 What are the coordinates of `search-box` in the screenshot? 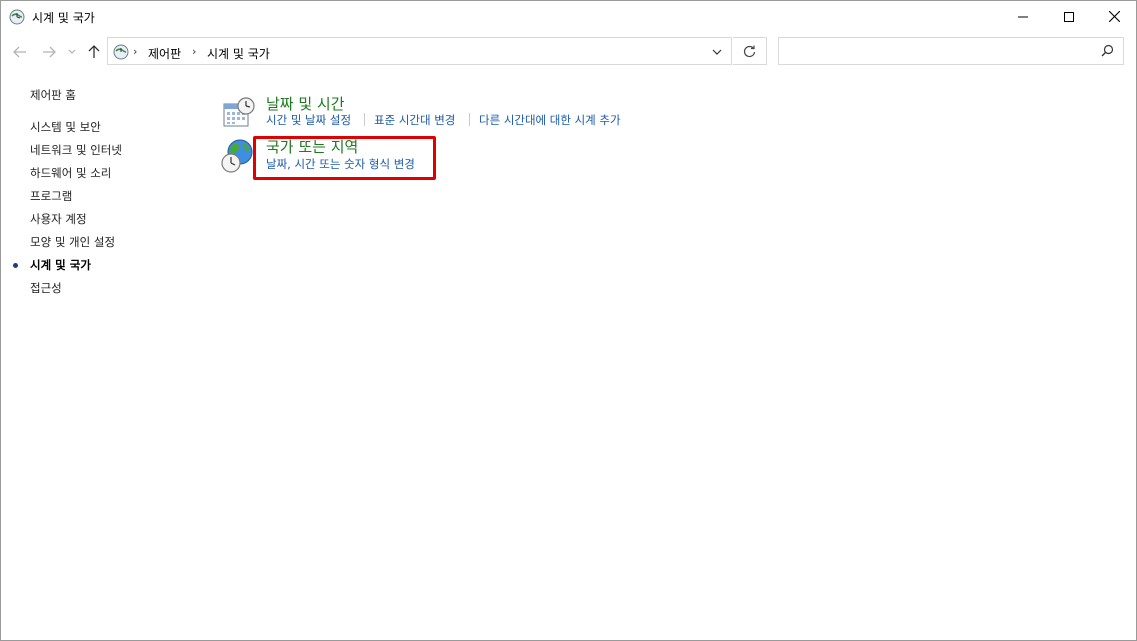 It's located at (951, 51).